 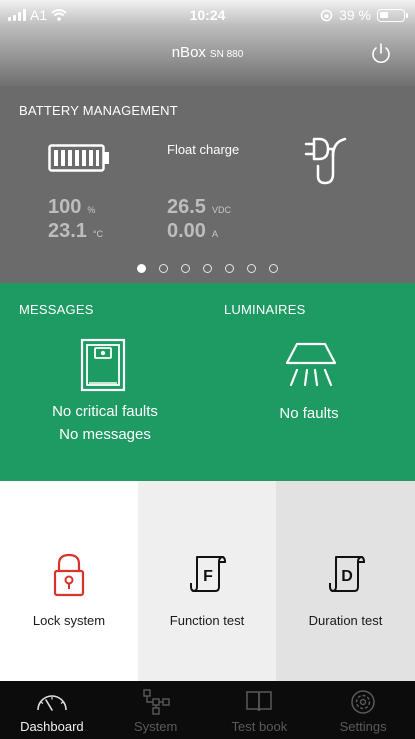 I want to click on tab-settings: Settings, so click(x=363, y=710).